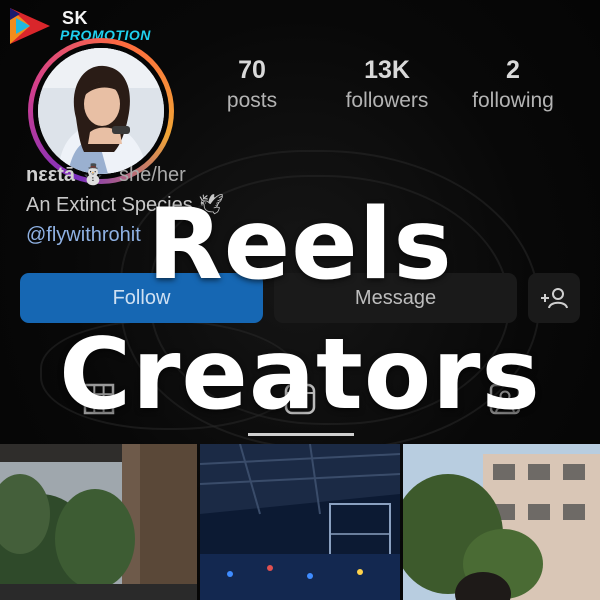 This screenshot has height=600, width=600. I want to click on avatar, so click(101, 111).